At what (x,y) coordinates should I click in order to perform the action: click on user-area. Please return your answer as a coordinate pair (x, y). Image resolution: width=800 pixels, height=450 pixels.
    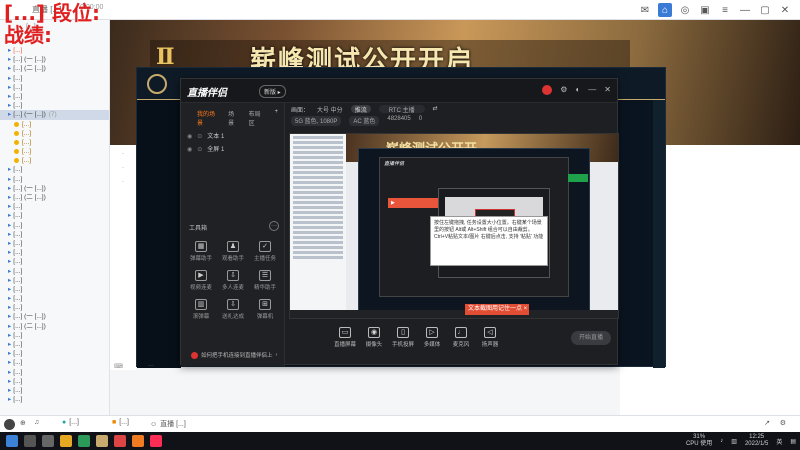
    Looking at the image, I should click on (9, 424).